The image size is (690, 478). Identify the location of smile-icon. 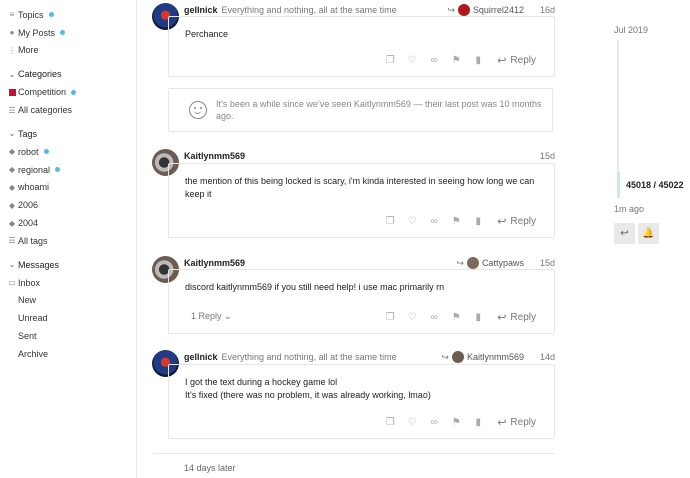
(198, 110).